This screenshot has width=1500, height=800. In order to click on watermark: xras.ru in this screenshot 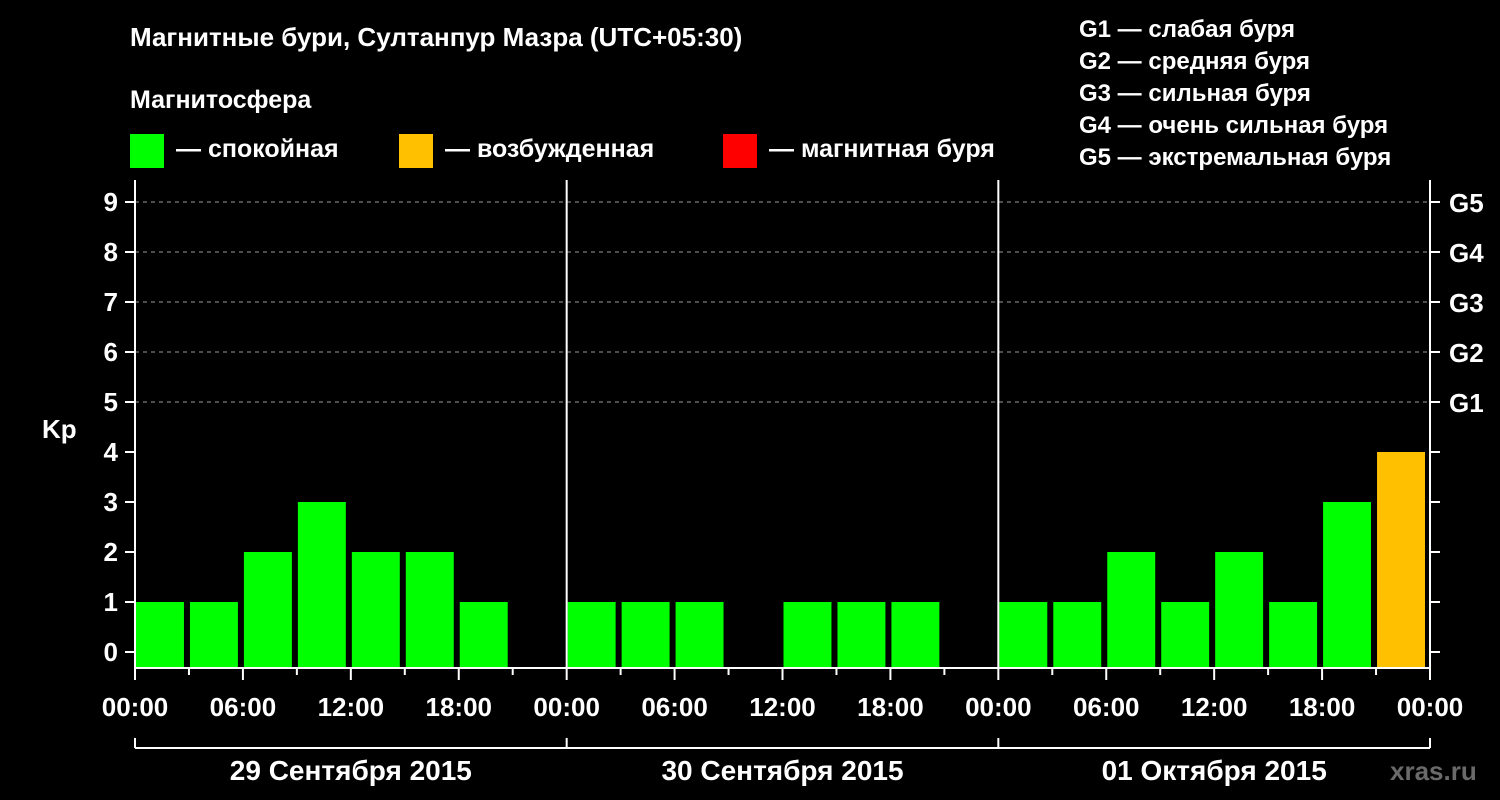, I will do `click(1433, 771)`.